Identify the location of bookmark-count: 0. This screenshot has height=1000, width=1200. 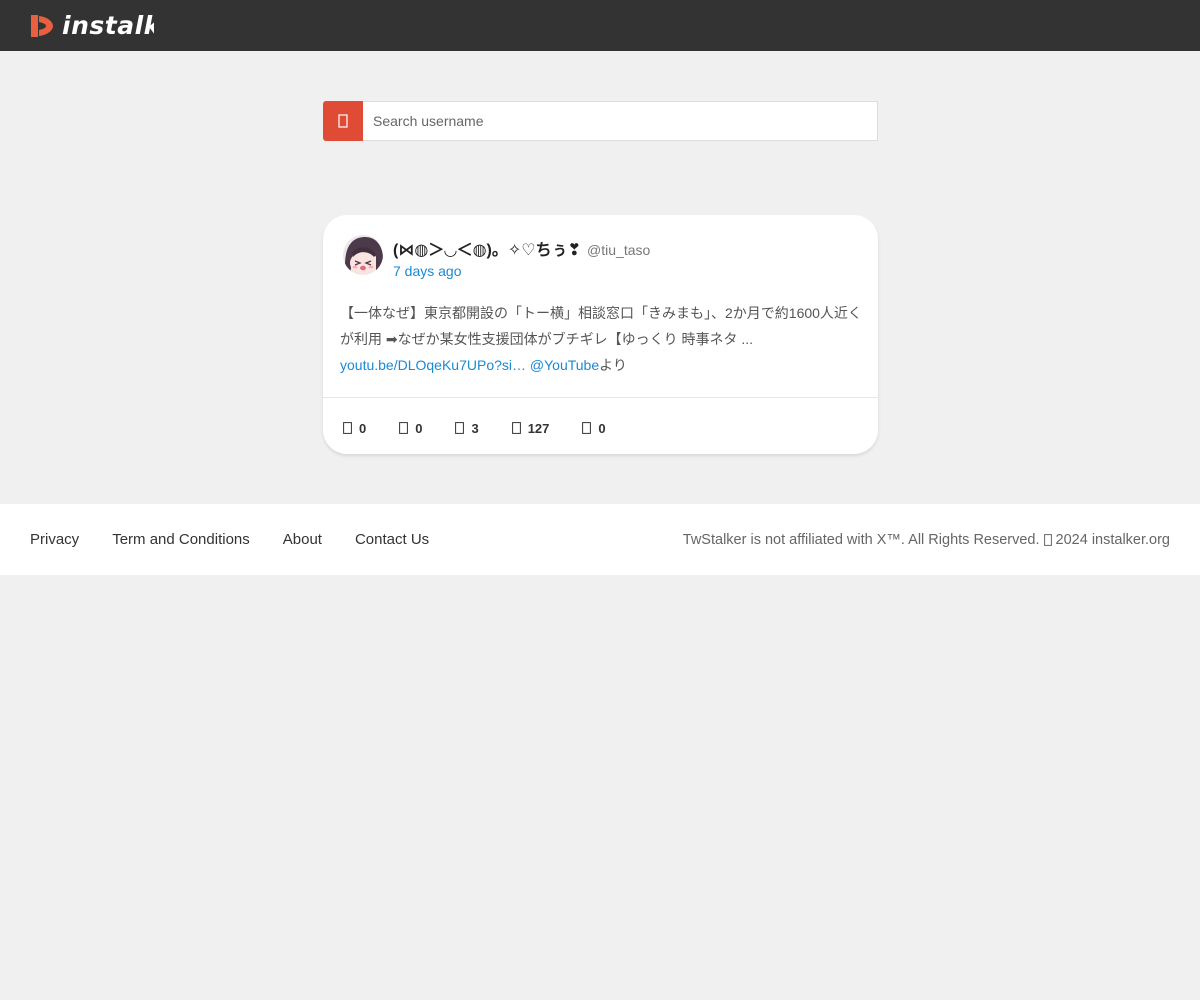
(594, 428).